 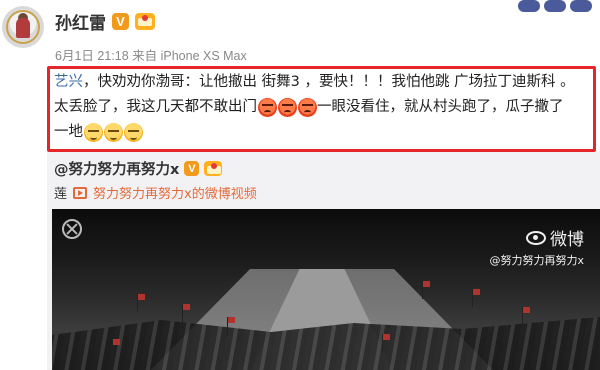 I want to click on post-line-text: 太丢脸了，我这几天都不敢出门, so click(x=155, y=107).